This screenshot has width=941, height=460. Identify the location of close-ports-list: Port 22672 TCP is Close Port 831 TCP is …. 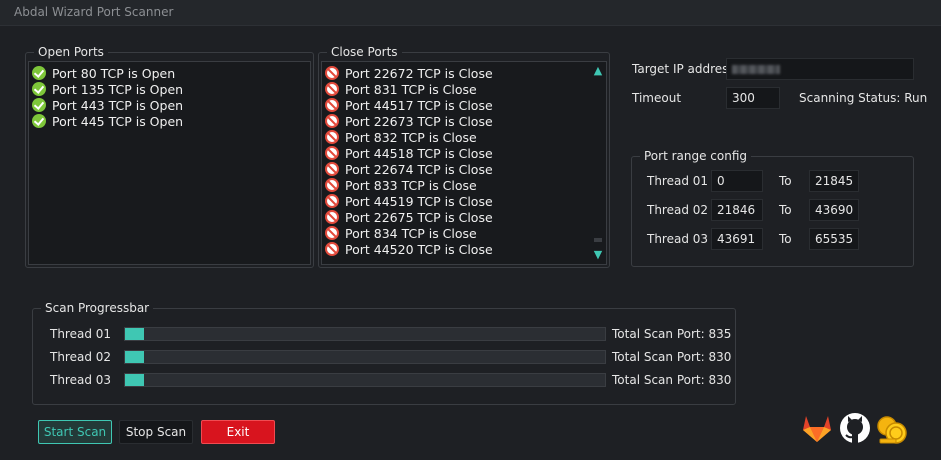
(464, 163).